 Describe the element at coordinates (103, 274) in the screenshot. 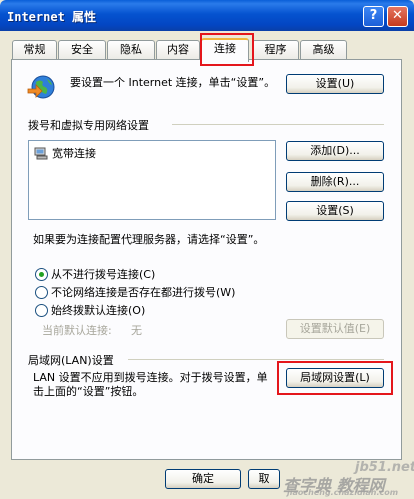

I see `radio-never-dial-label: 从不进行拨号连接(C)` at that location.